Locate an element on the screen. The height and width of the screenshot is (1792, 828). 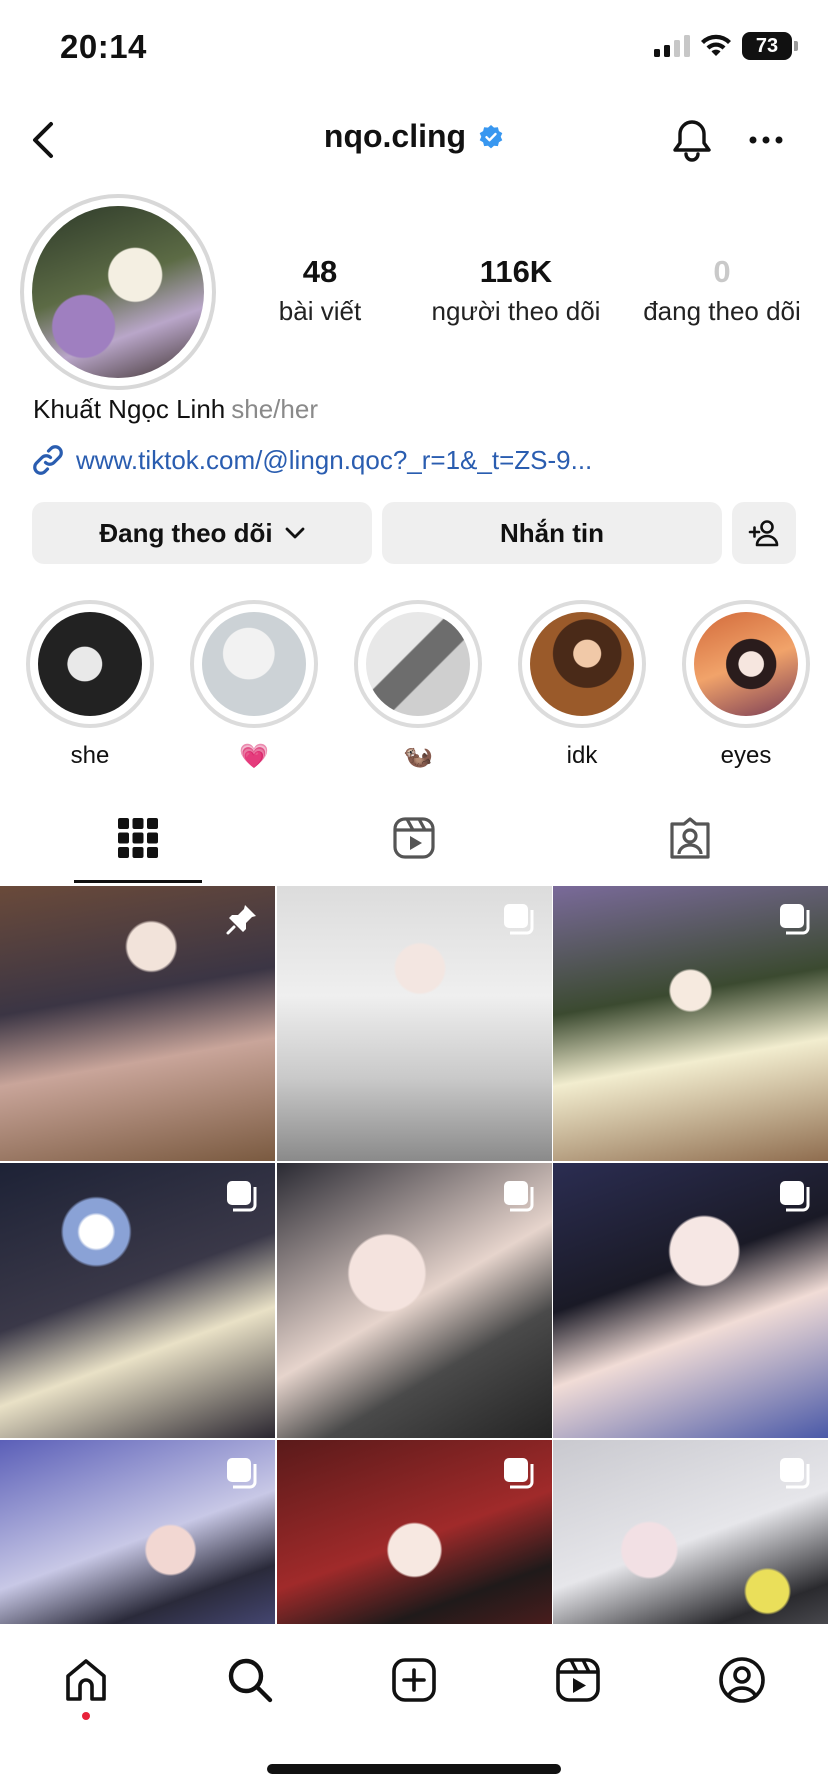
followers-count: 116K is located at coordinates (516, 271).